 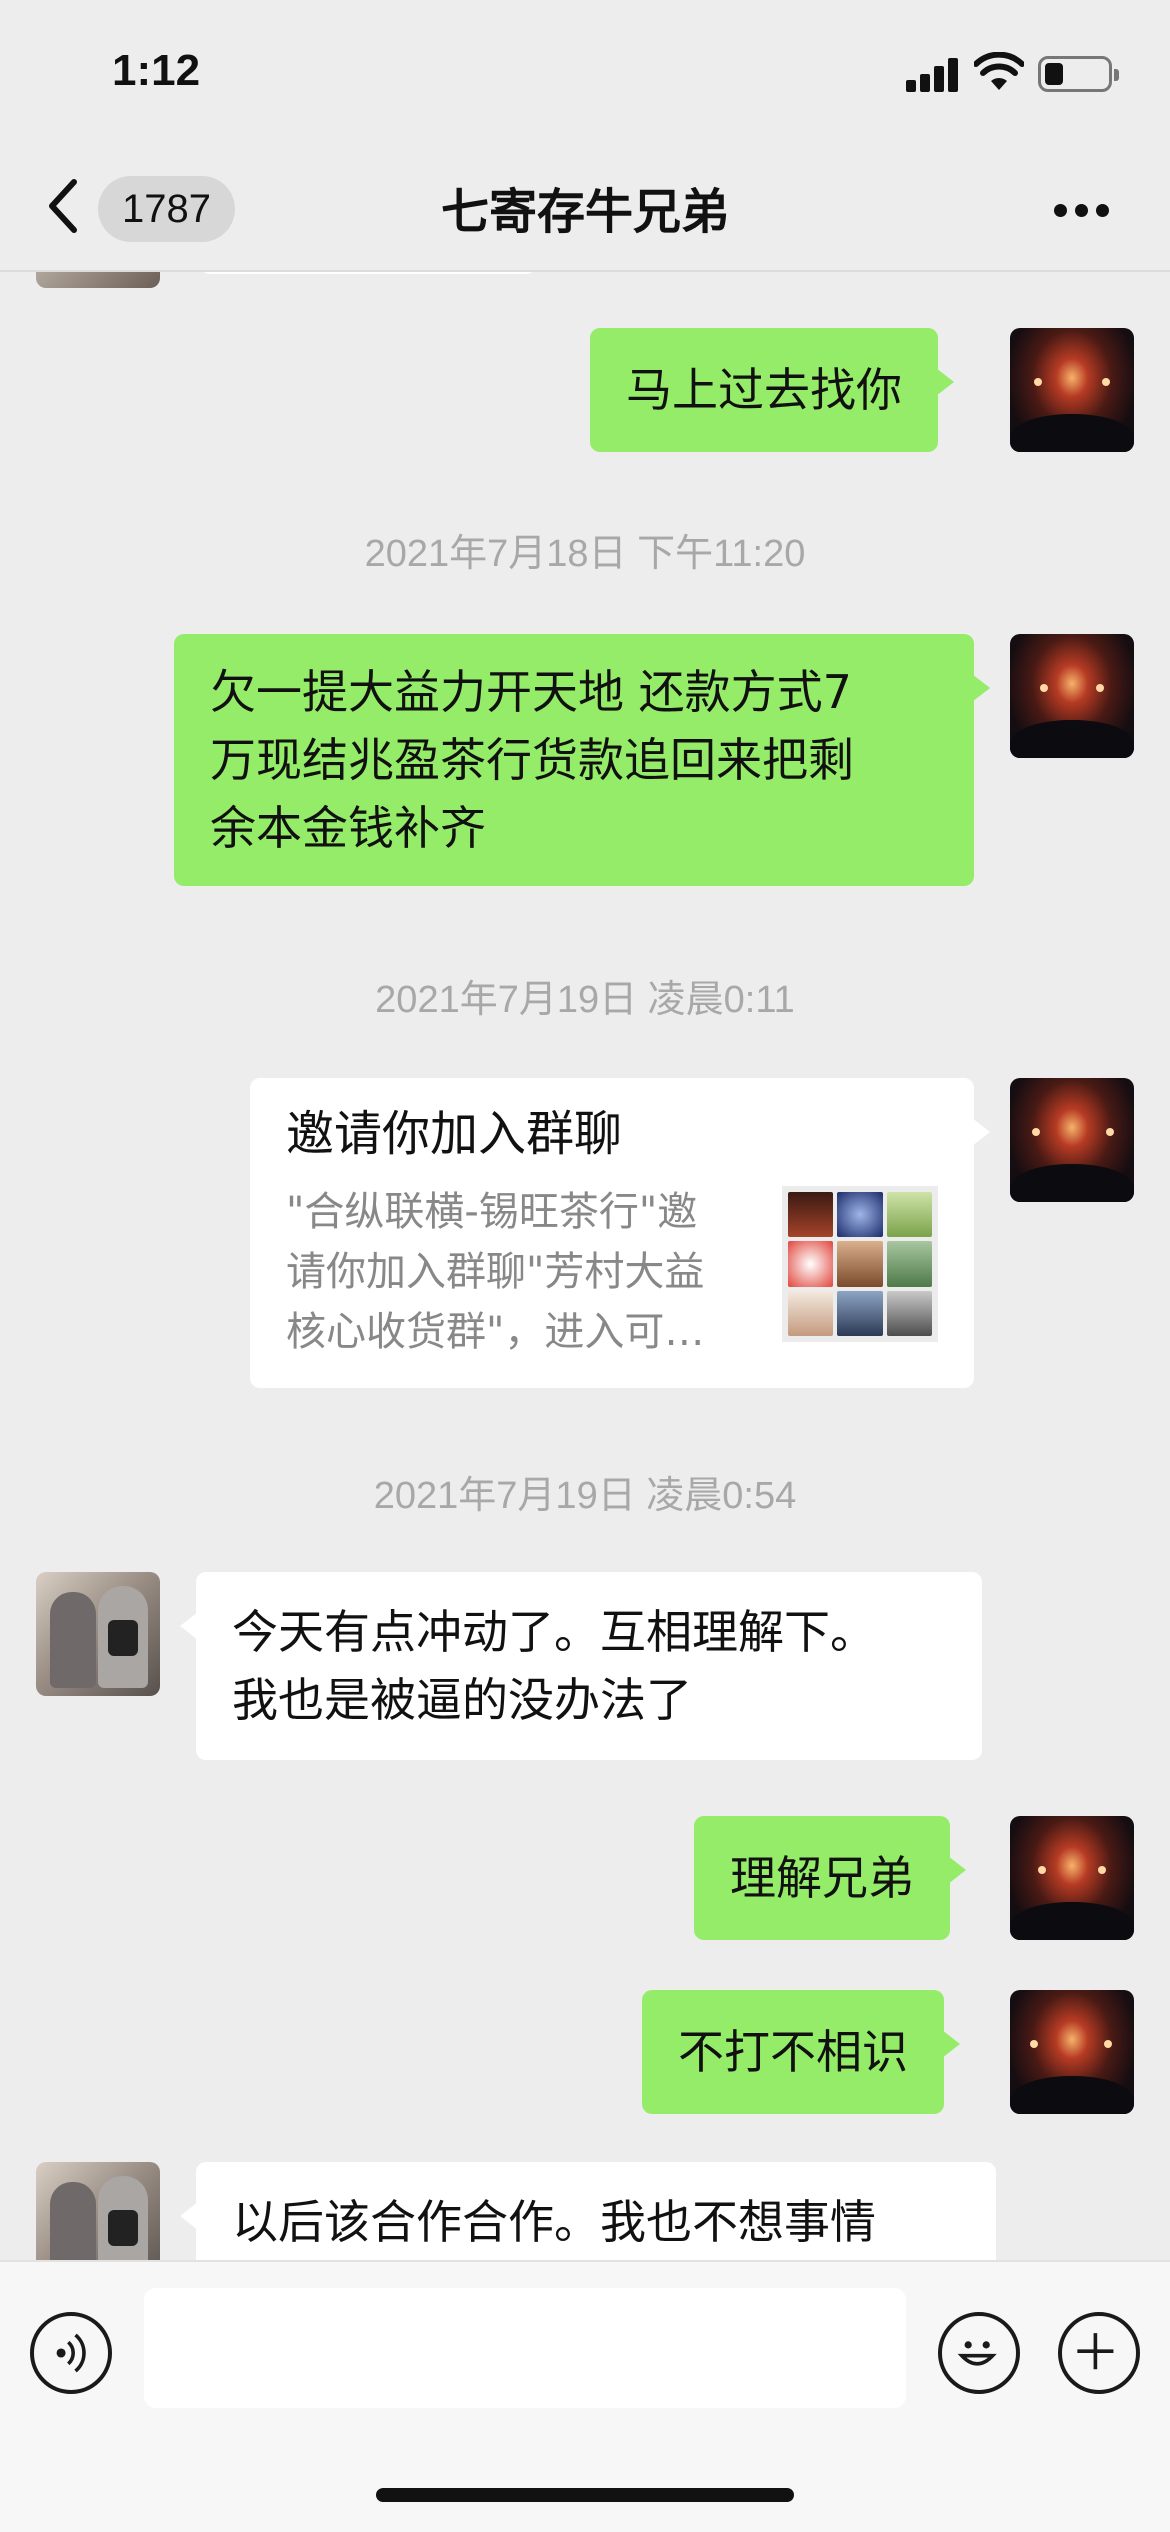 I want to click on message-bubble-self: 欠一提大益力开天地 还款方式7 万现结兆盈茶行货款追回来把剩 余本金钱补齐, so click(x=582, y=760).